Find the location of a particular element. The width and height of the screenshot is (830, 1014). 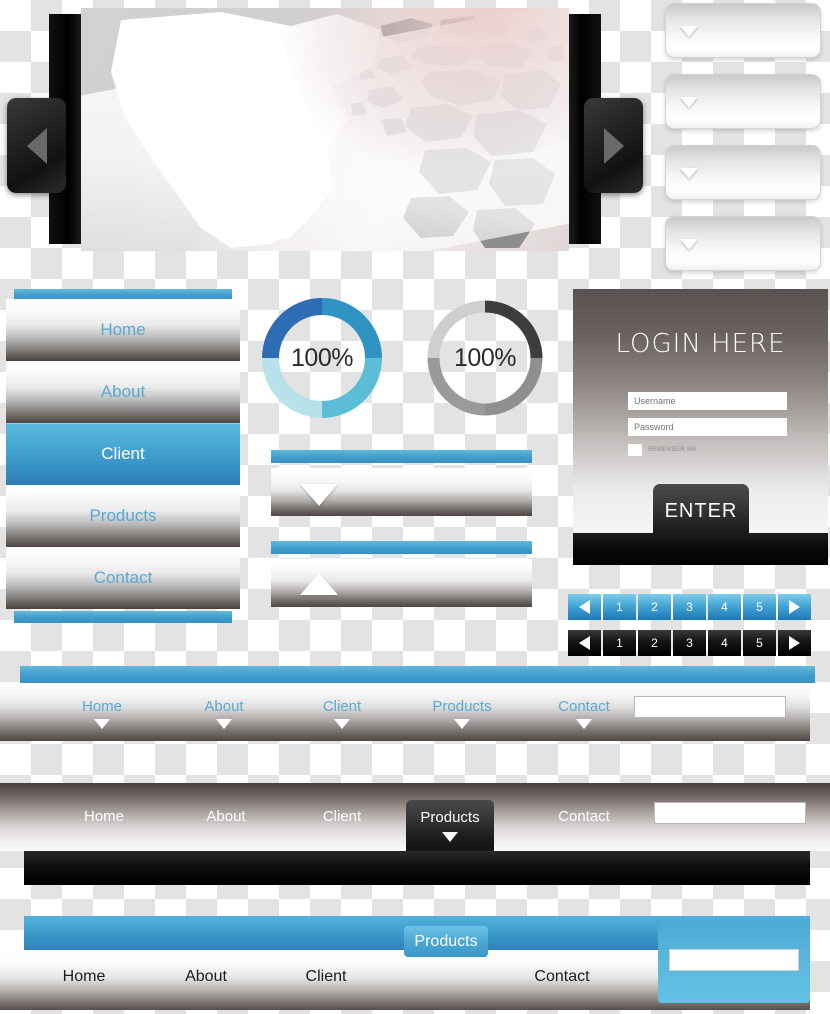

accordion-1-header is located at coordinates (401, 456).